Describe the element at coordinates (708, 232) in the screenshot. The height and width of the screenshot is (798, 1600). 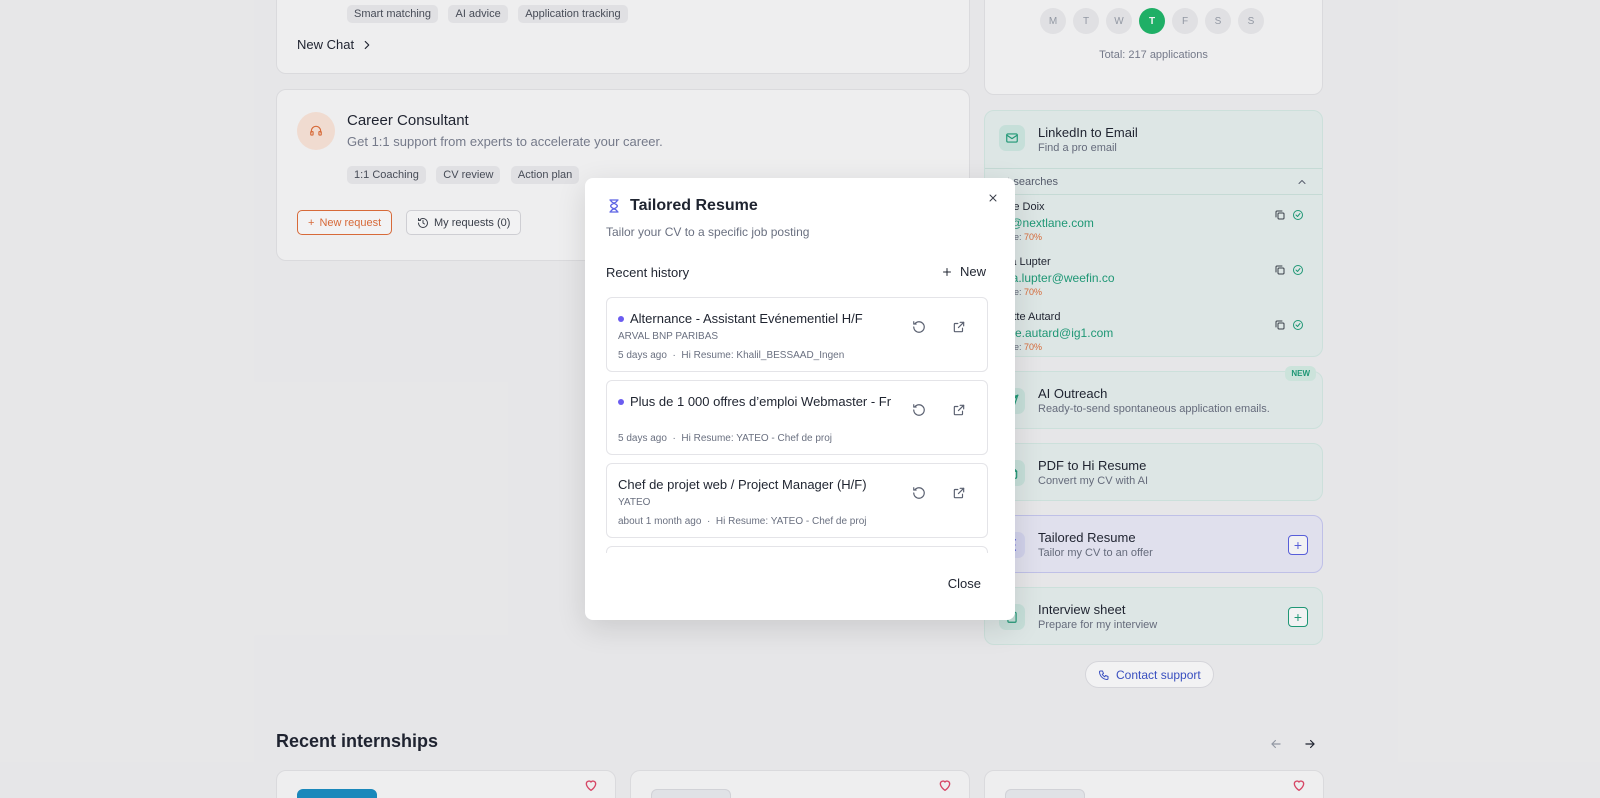
I see `modal-subtitle: Tailor your CV to a specific job posting` at that location.